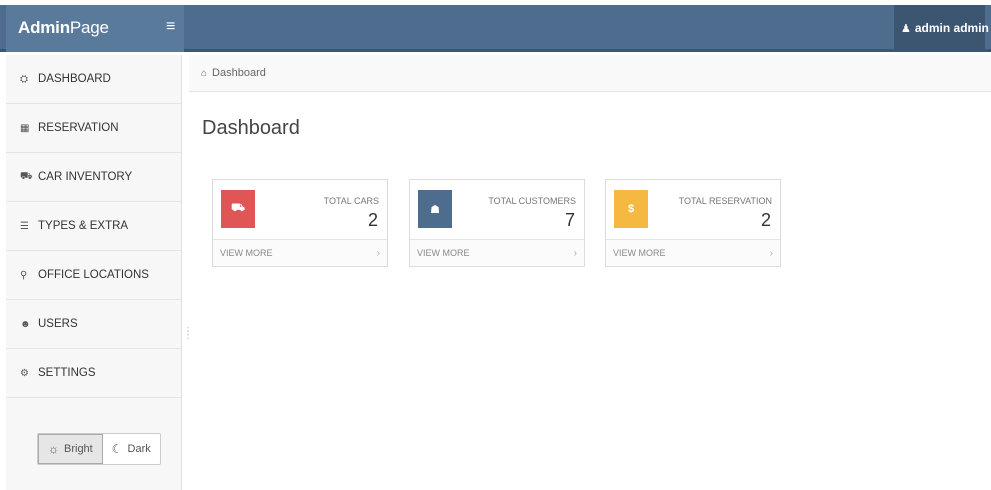 Image resolution: width=991 pixels, height=490 pixels. I want to click on sidebar-item-users: ☻ USERS, so click(93, 324).